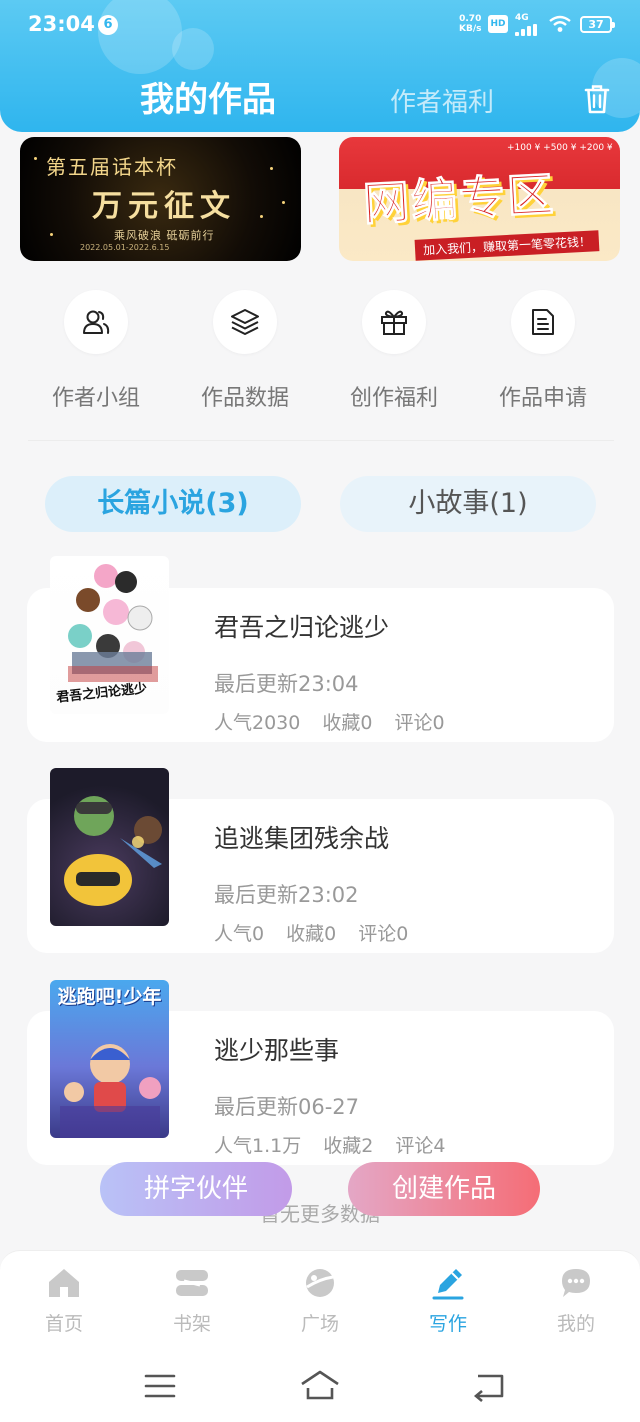  Describe the element at coordinates (109, 635) in the screenshot. I see `work-cover-image: 君吾之归论逃少` at that location.